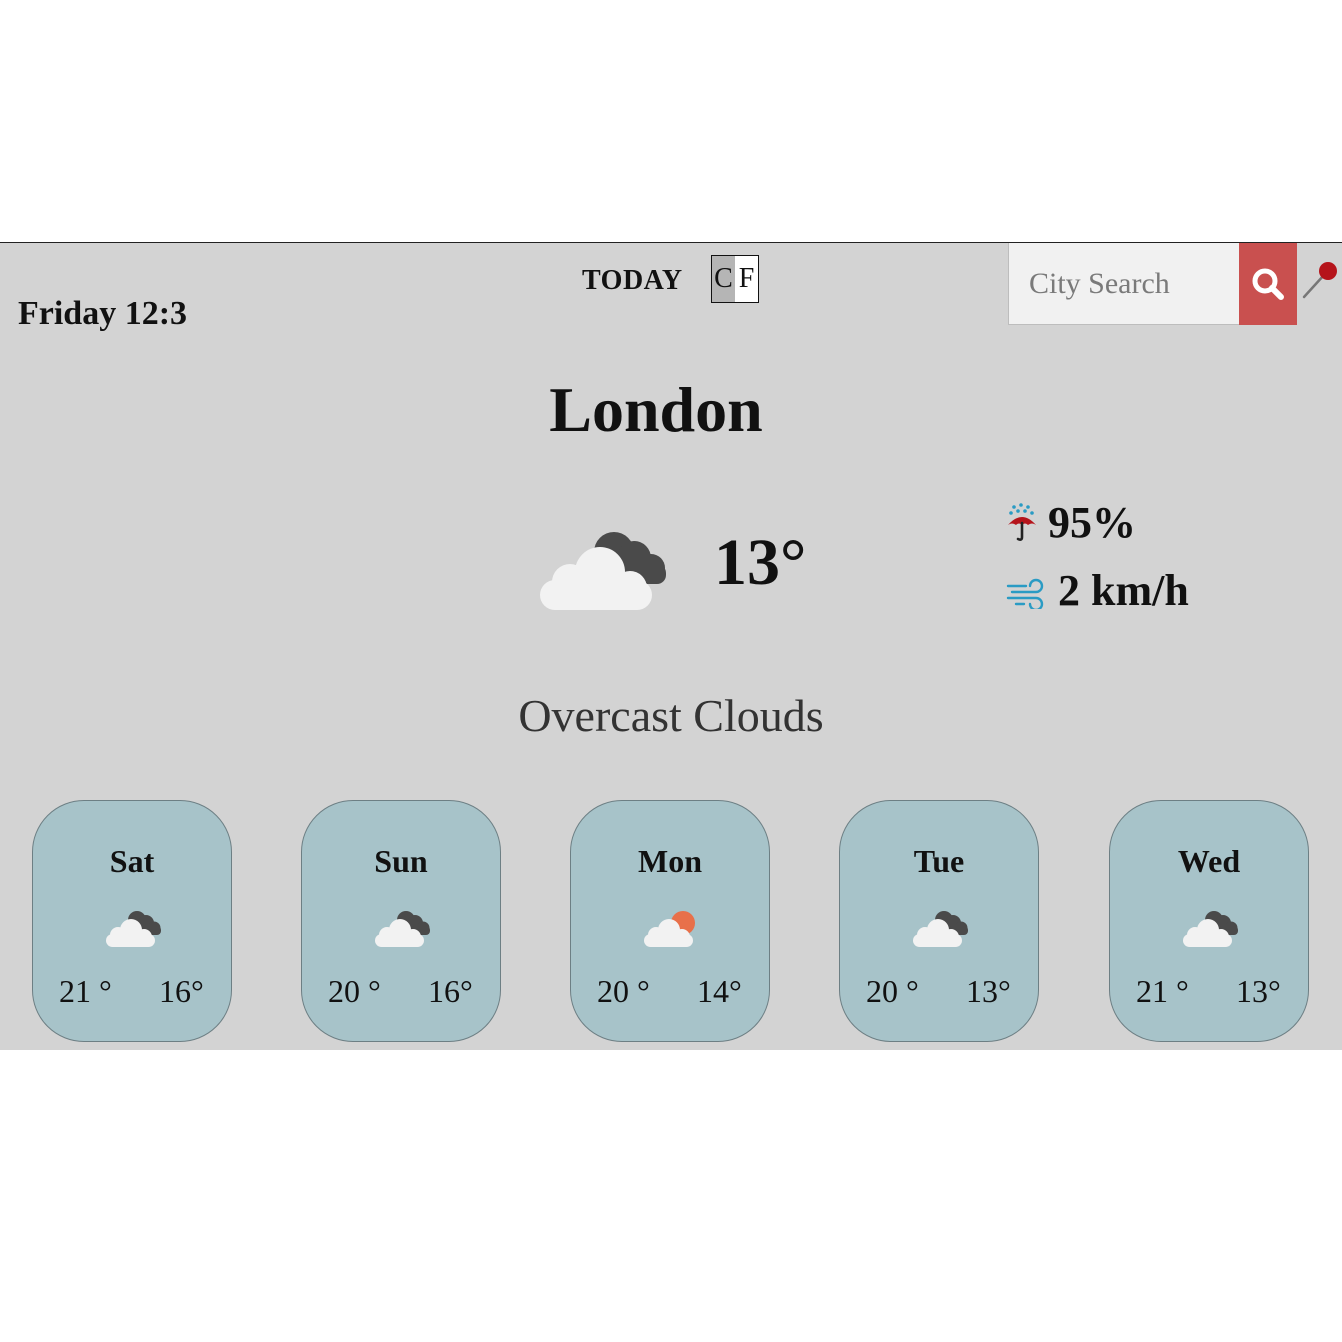 The height and width of the screenshot is (1342, 1342). Describe the element at coordinates (723, 279) in the screenshot. I see `celsius-button: C` at that location.